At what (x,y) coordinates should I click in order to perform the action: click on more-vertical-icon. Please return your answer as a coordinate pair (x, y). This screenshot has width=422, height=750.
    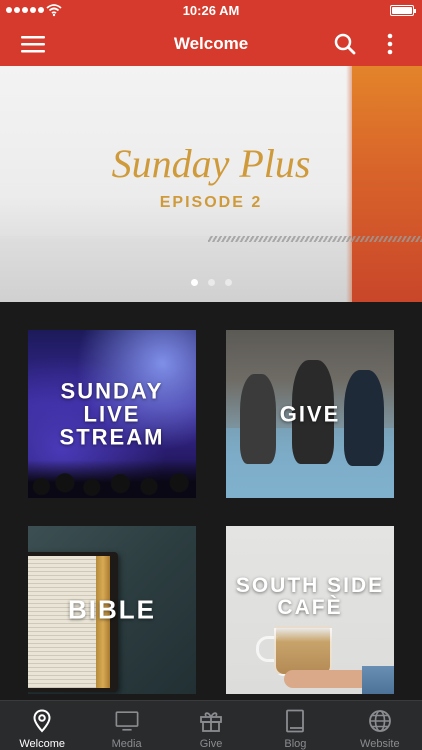
    Looking at the image, I should click on (390, 44).